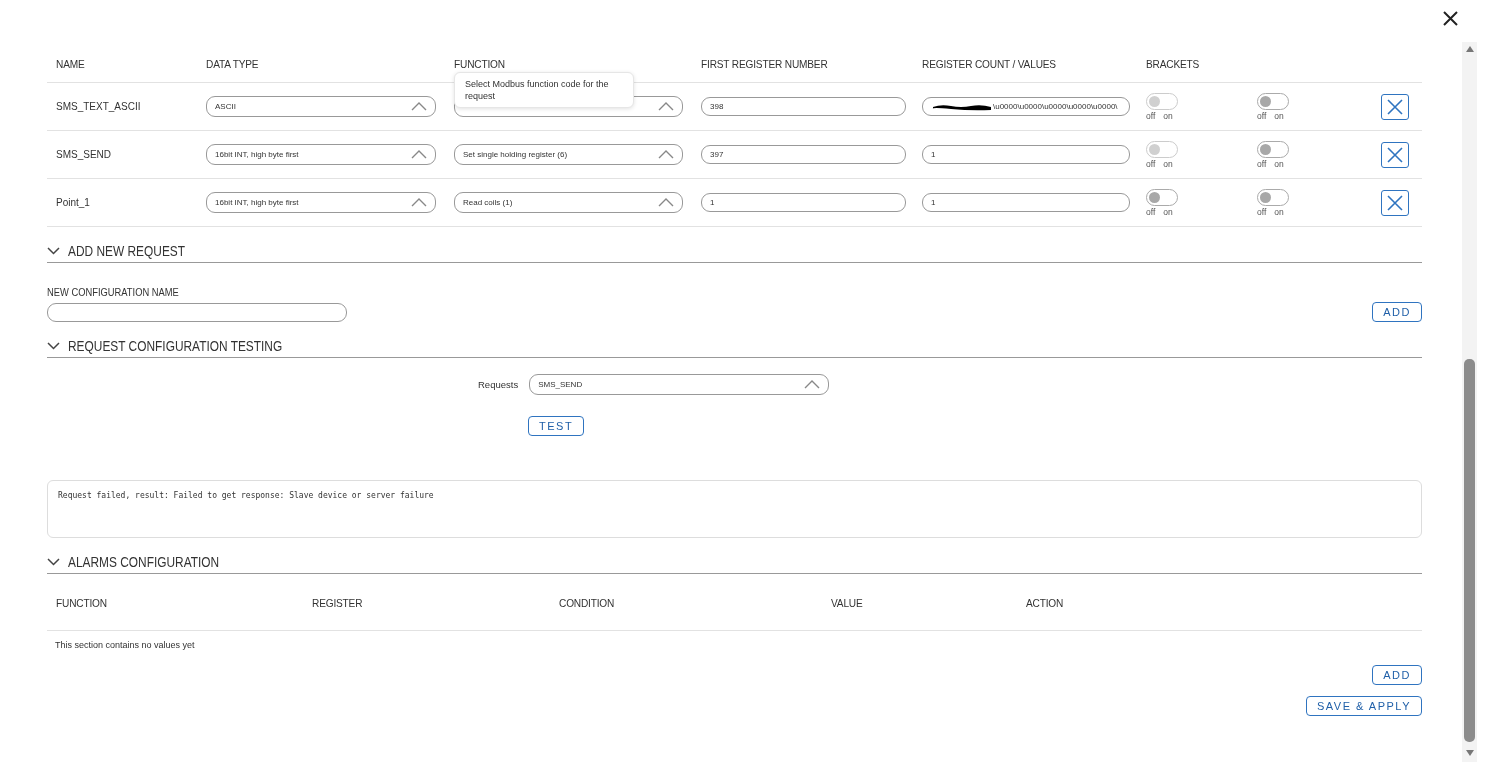 This screenshot has width=1492, height=769. I want to click on column-header: REGISTER, so click(337, 603).